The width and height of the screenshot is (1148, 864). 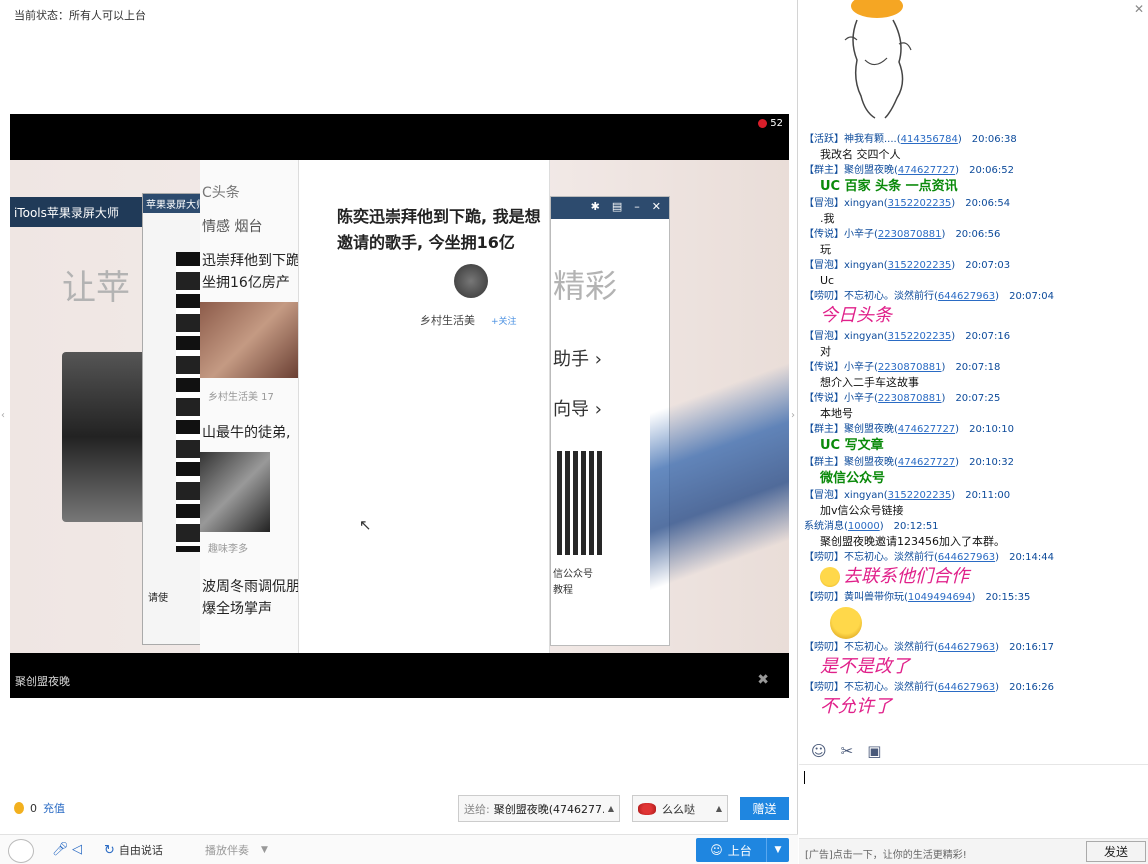 What do you see at coordinates (251, 261) in the screenshot?
I see `news-line: 迅崇拜他到下跪` at bounding box center [251, 261].